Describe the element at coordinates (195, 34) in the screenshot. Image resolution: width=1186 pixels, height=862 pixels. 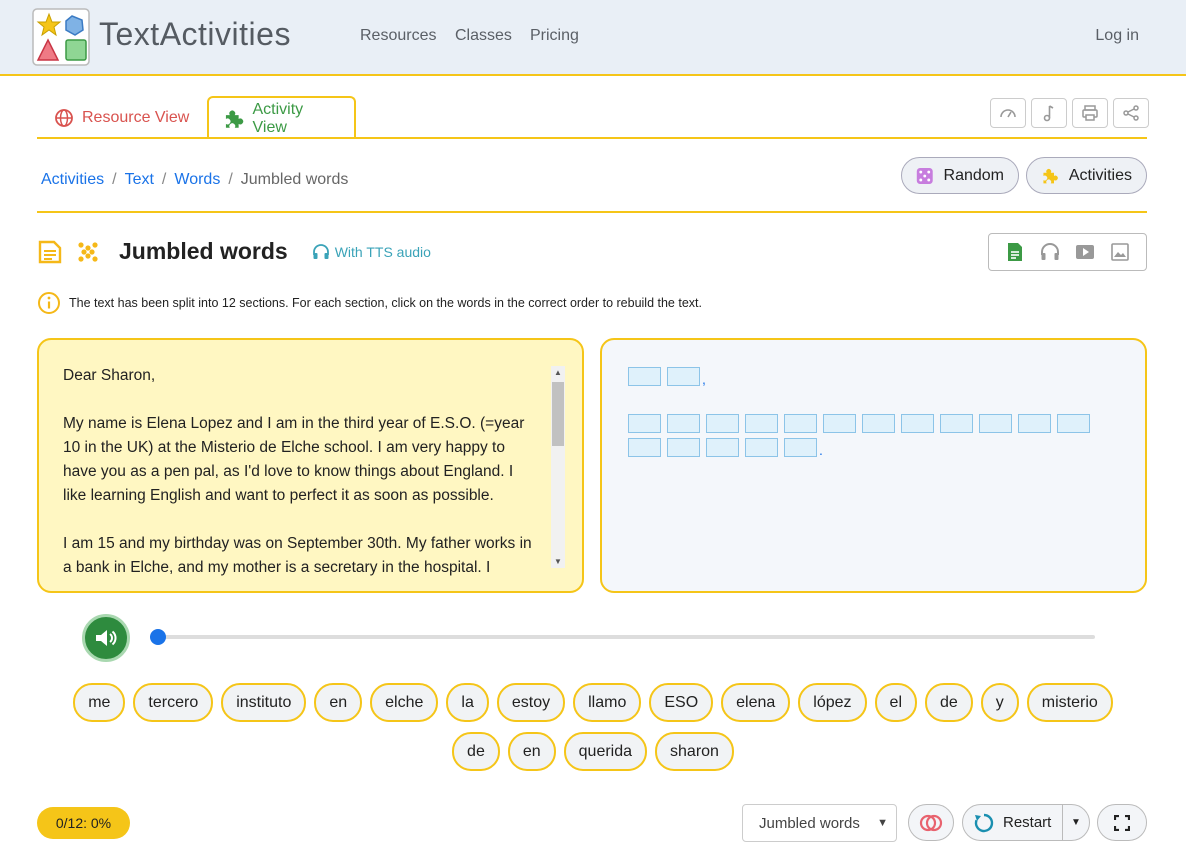
I see `brand-name: TextActivities` at that location.